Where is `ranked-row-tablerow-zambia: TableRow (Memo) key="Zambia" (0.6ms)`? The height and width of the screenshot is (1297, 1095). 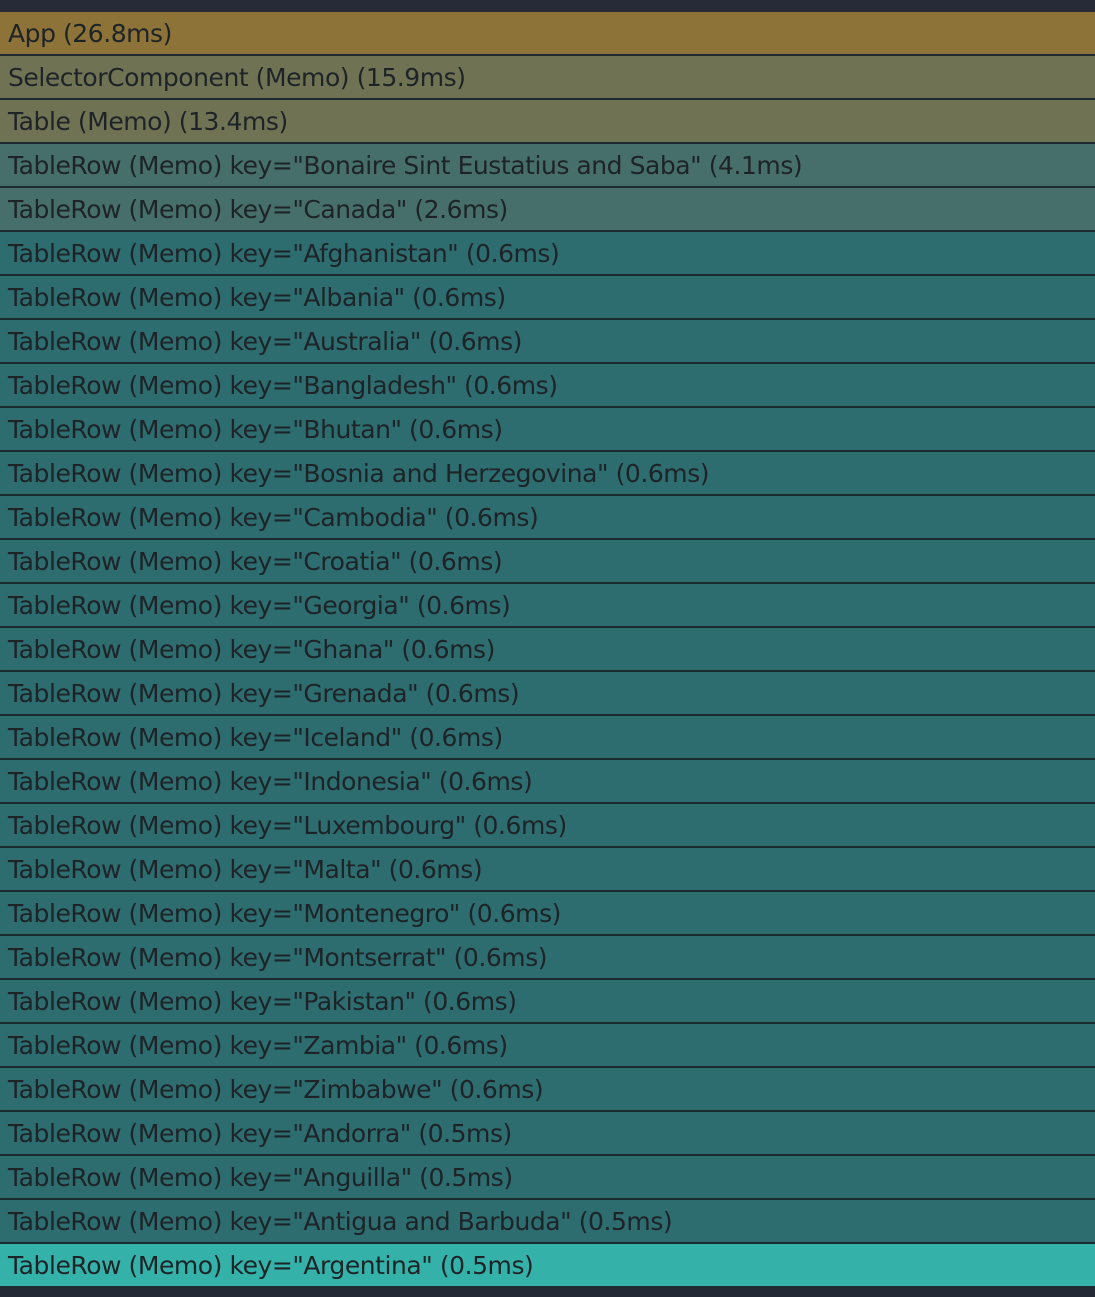 ranked-row-tablerow-zambia: TableRow (Memo) key="Zambia" (0.6ms) is located at coordinates (547, 1046).